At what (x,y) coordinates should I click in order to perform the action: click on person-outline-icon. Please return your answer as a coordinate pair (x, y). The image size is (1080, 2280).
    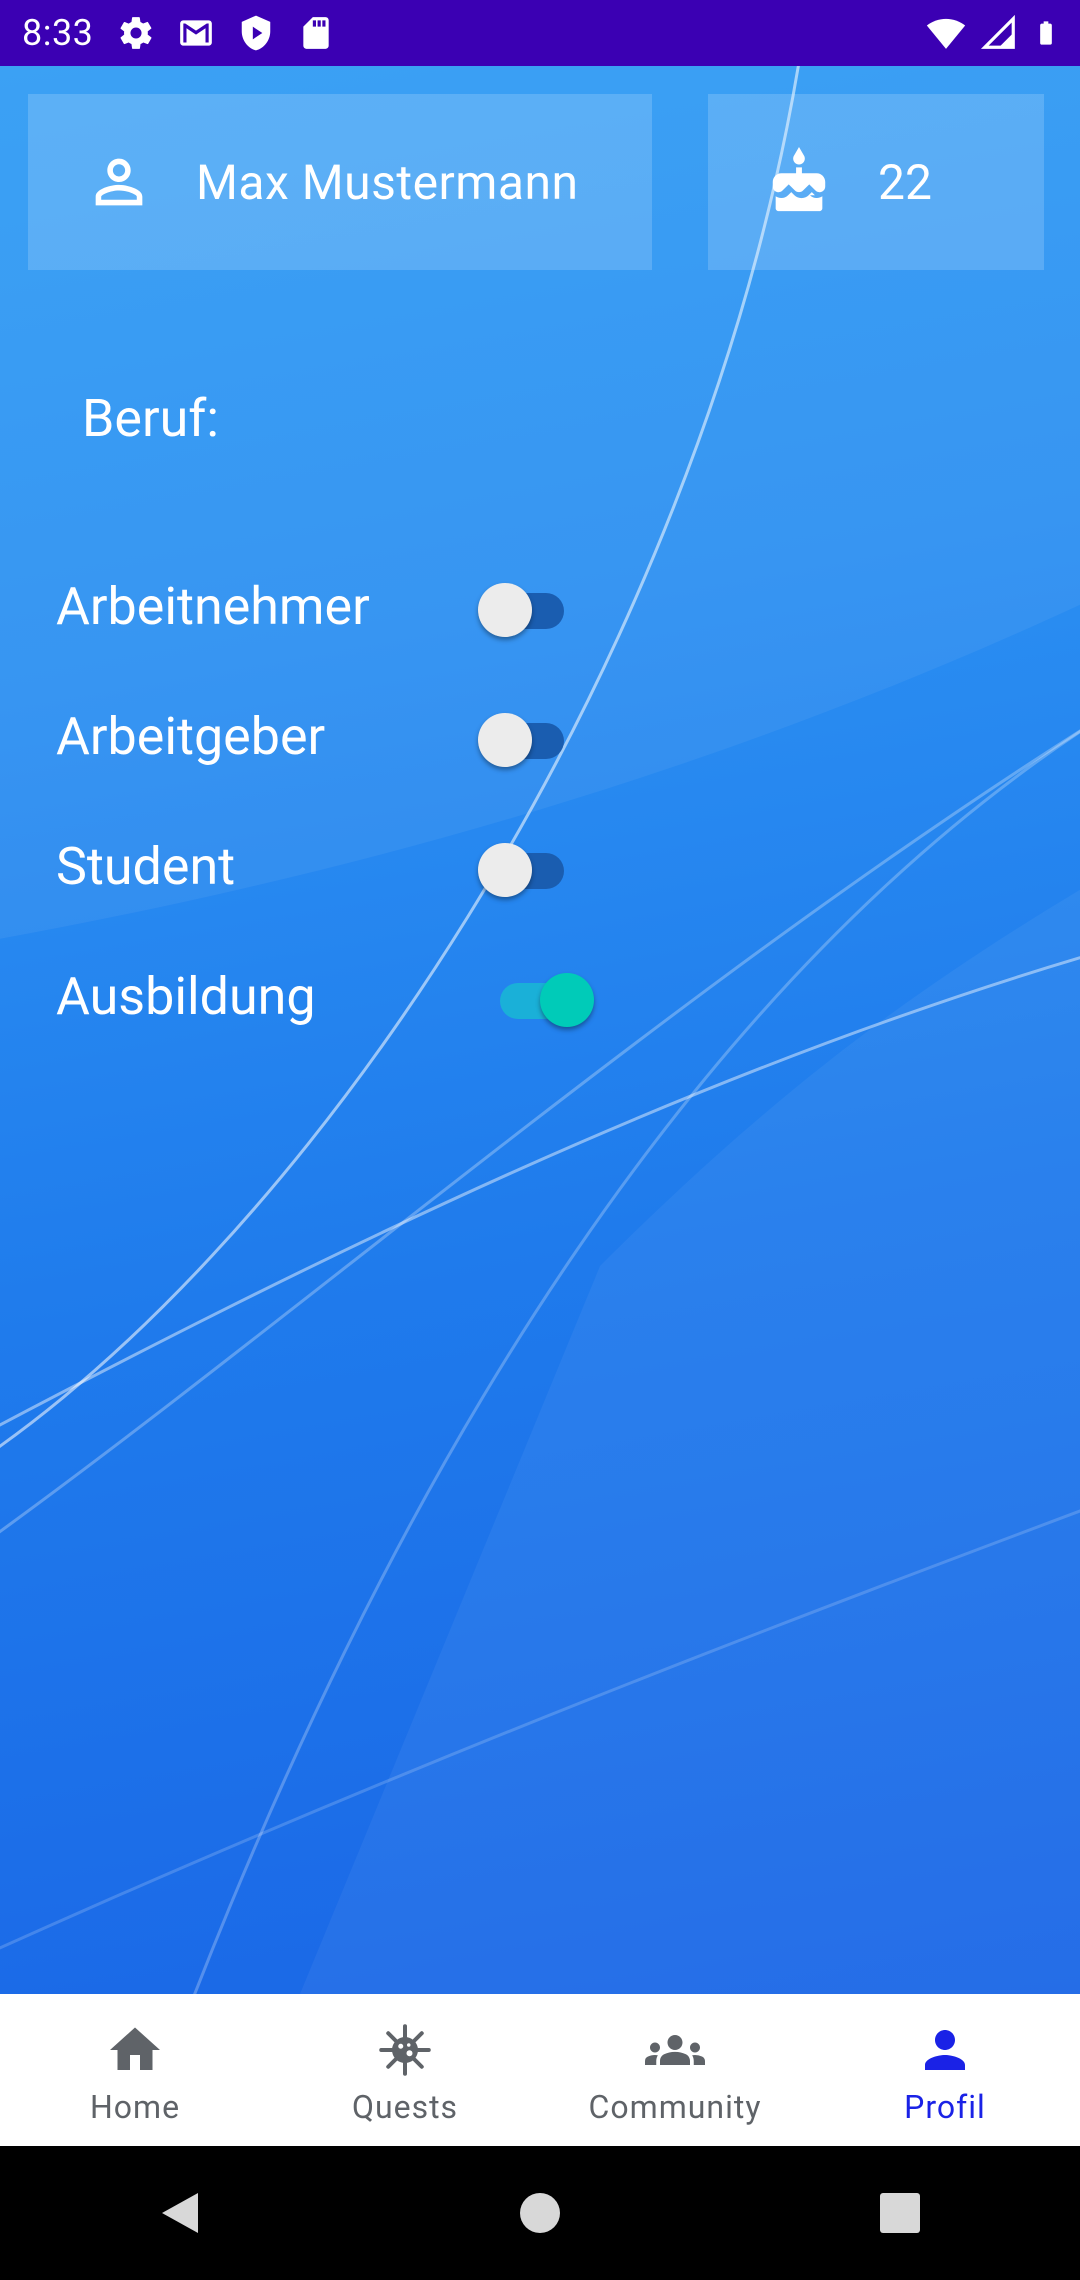
    Looking at the image, I should click on (119, 182).